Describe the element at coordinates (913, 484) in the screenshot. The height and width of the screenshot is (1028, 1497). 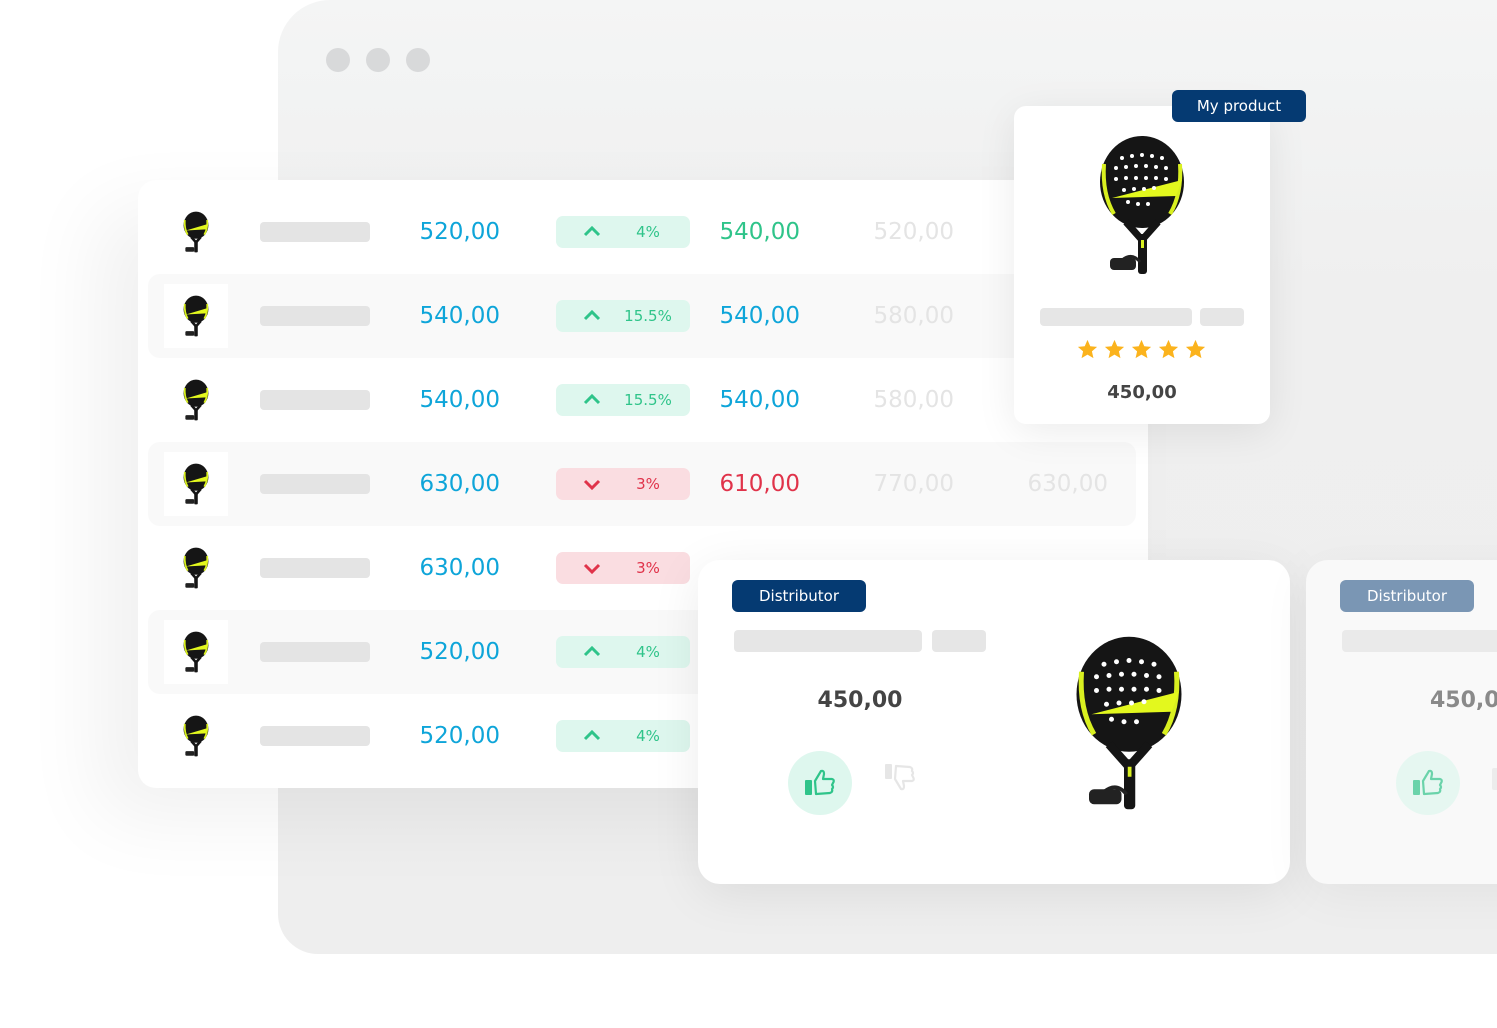
I see `competitor-price-muted: 770,00` at that location.